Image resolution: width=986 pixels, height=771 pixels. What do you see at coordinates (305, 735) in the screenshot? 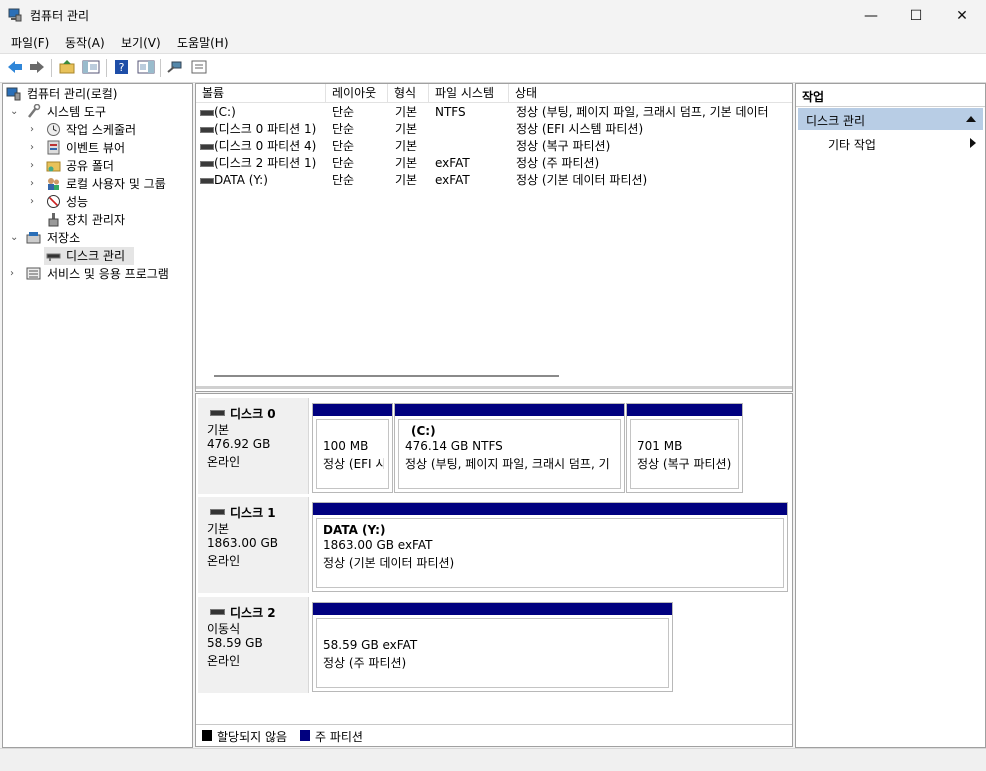
I see `legend-swatch-primary` at bounding box center [305, 735].